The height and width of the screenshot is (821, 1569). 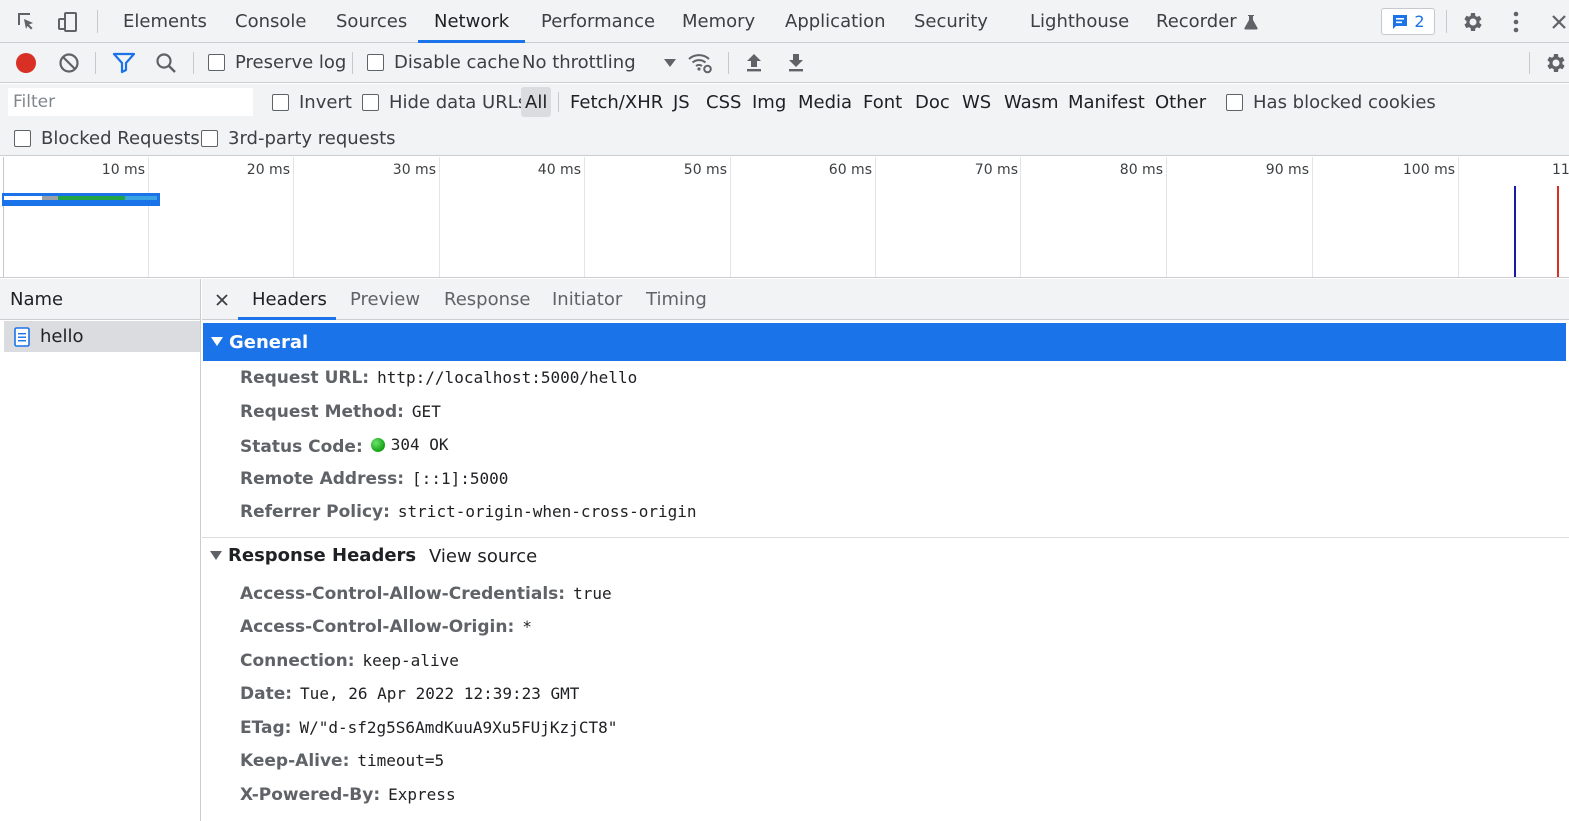 I want to click on header-value: strict-origin-when-cross-origin, so click(x=547, y=511).